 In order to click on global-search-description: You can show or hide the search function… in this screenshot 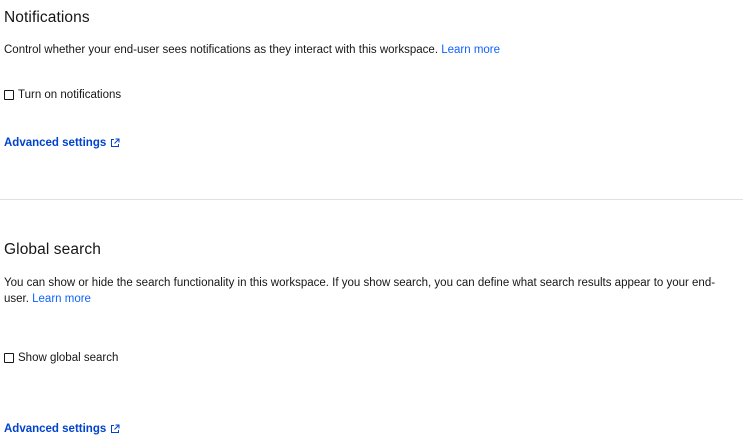, I will do `click(370, 291)`.